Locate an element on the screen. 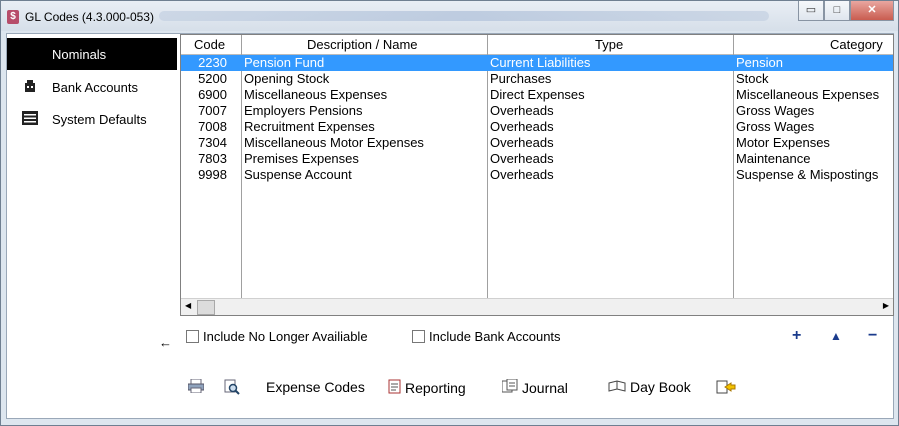 The height and width of the screenshot is (426, 899). scroll-left-icon: ◀ is located at coordinates (188, 305).